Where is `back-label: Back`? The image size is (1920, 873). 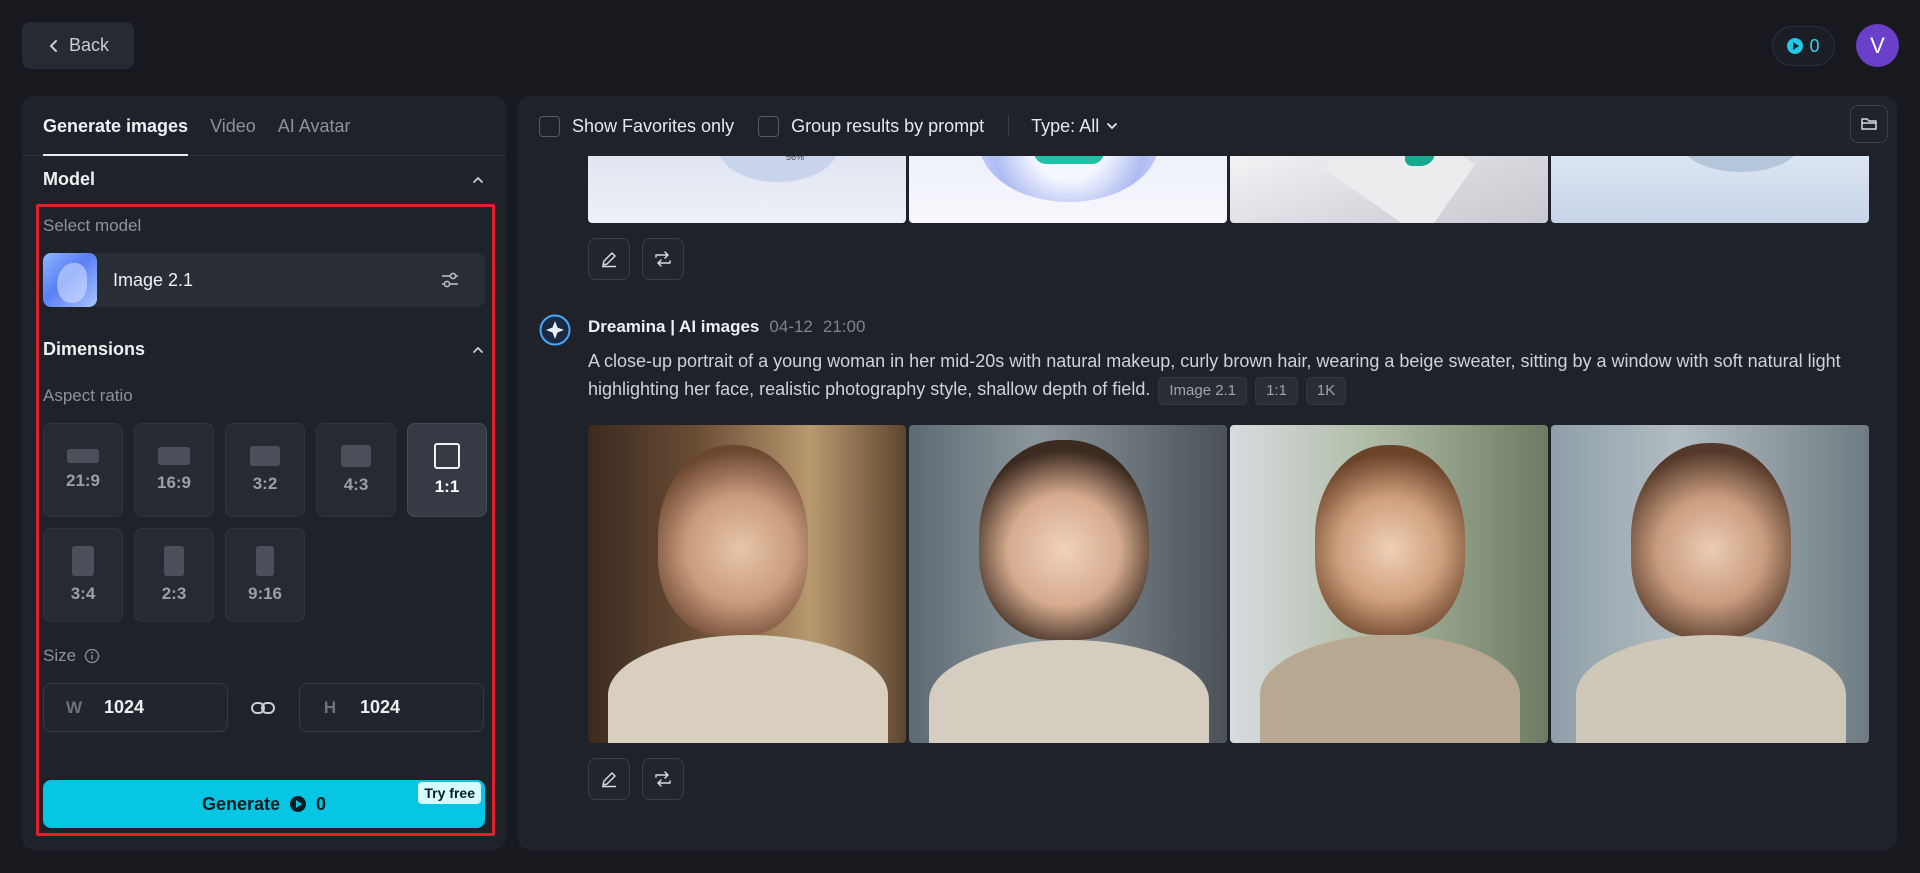
back-label: Back is located at coordinates (89, 45).